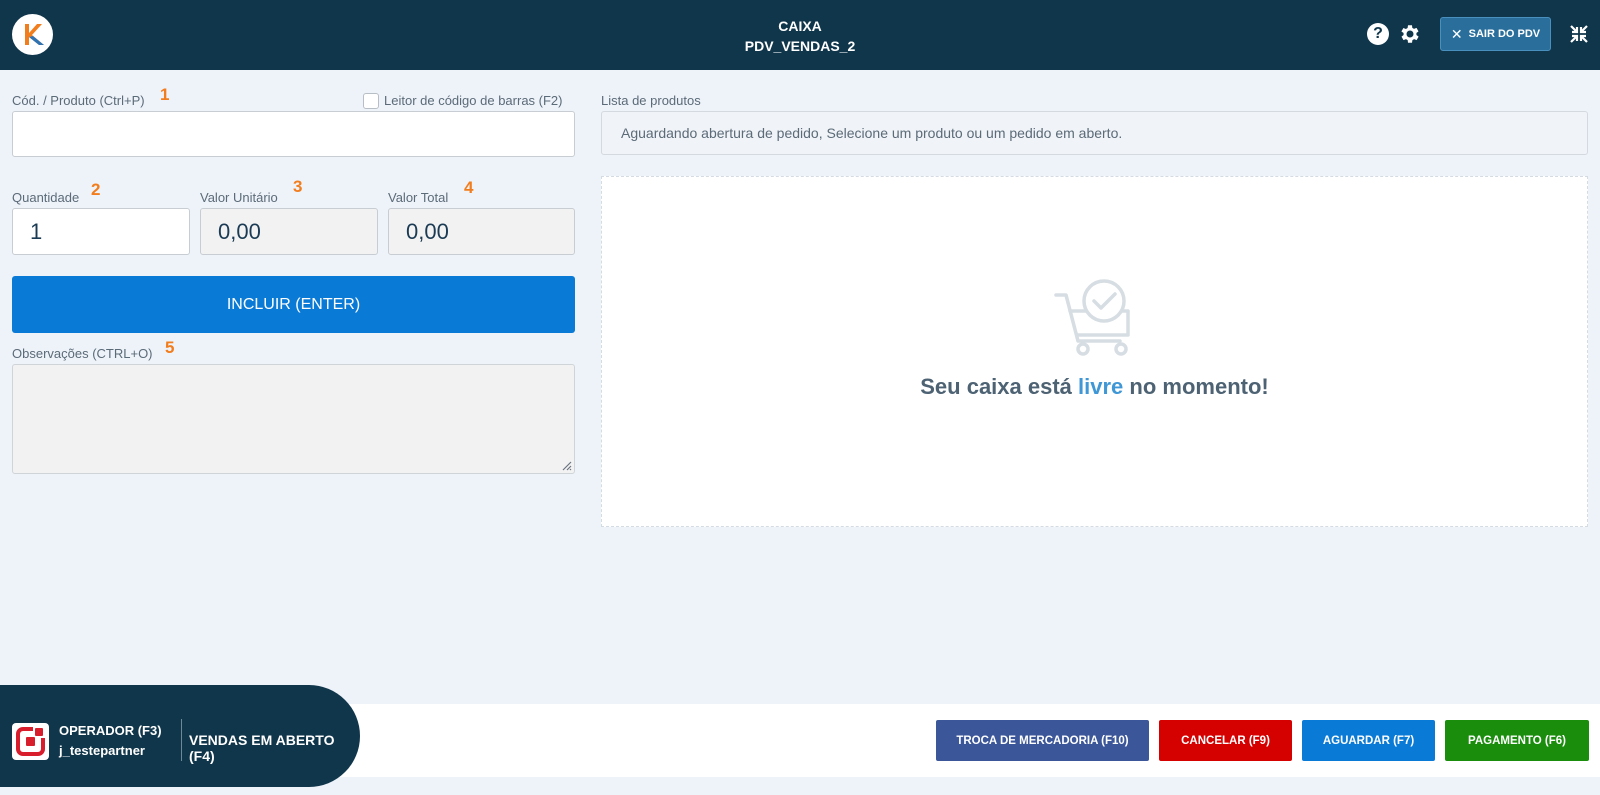 Image resolution: width=1600 pixels, height=795 pixels. Describe the element at coordinates (1378, 34) in the screenshot. I see `help-icon: ?` at that location.